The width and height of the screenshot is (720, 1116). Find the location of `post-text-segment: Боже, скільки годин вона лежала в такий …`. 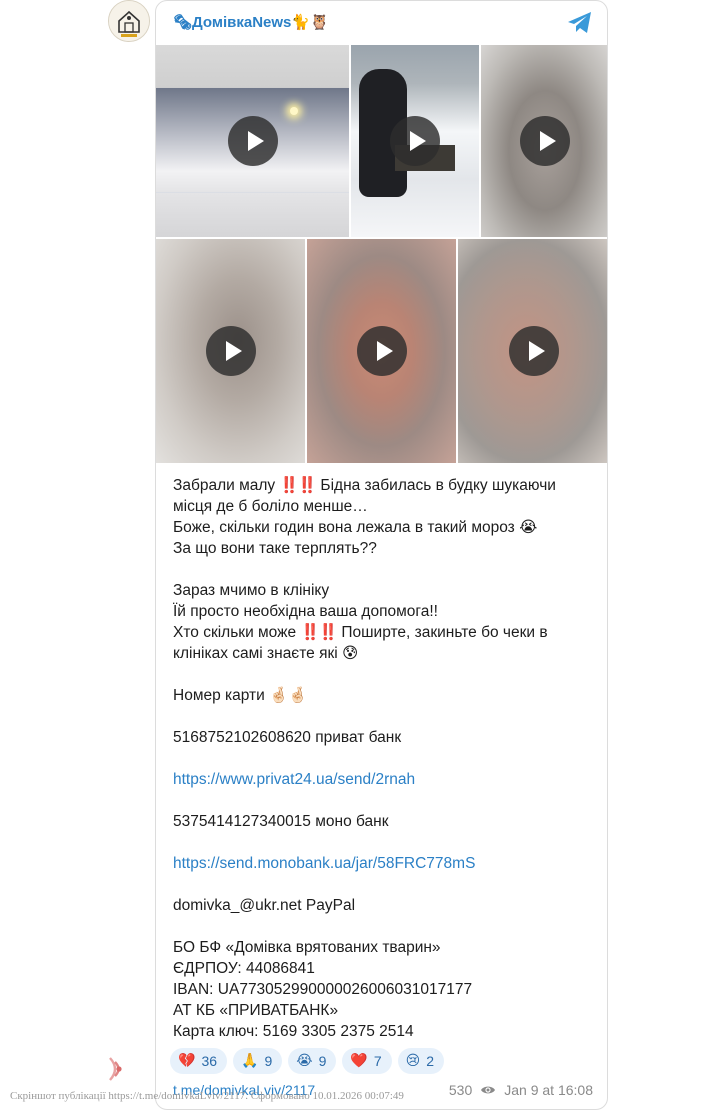

post-text-segment: Боже, скільки годин вона лежала в такий … is located at coordinates (346, 527).